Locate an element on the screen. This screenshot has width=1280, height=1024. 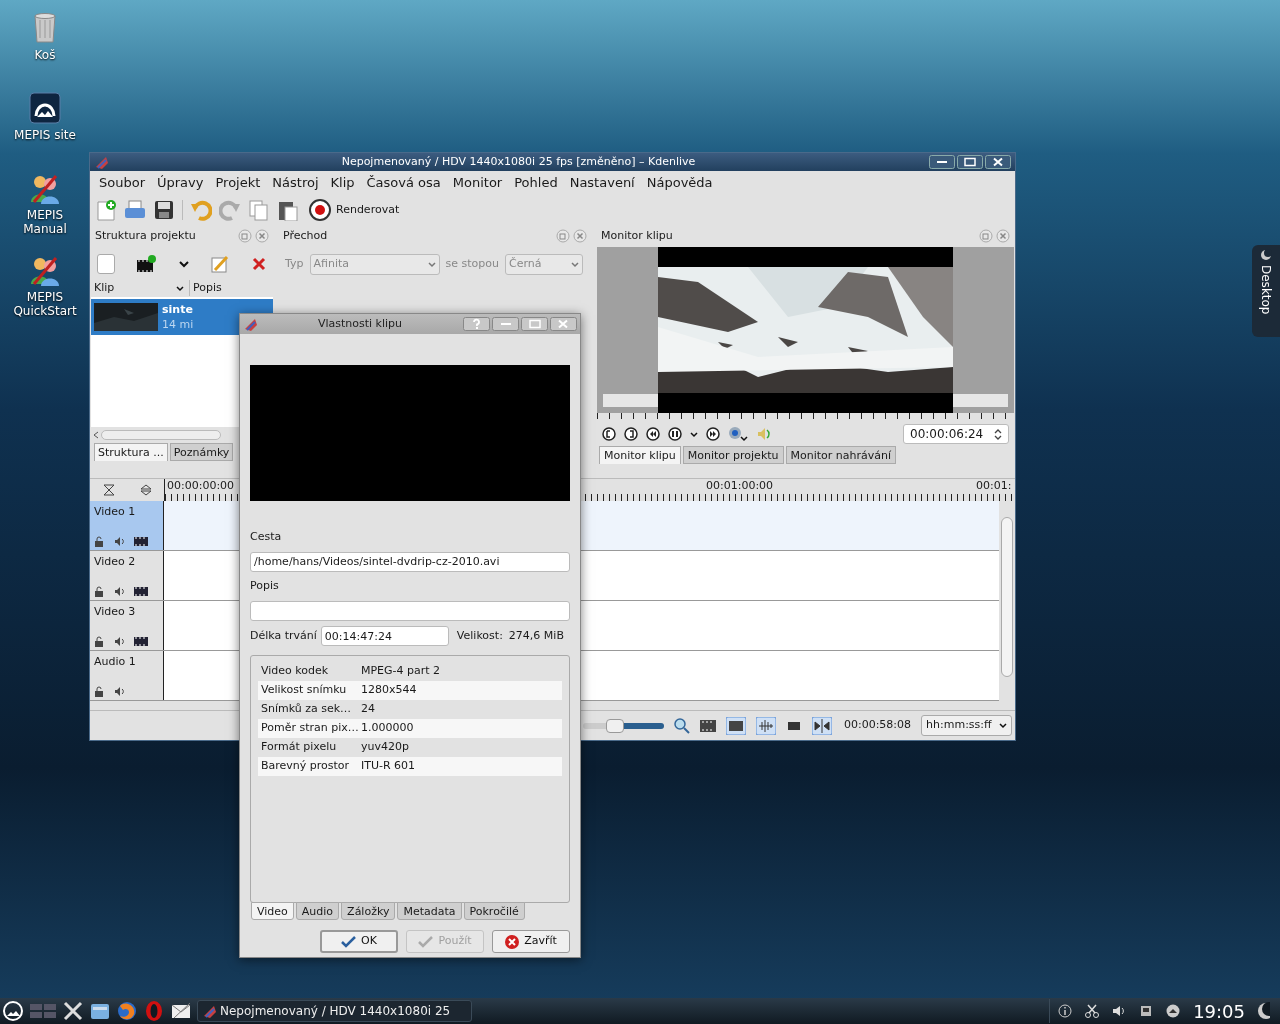
zone-end-icon is located at coordinates (631, 434).